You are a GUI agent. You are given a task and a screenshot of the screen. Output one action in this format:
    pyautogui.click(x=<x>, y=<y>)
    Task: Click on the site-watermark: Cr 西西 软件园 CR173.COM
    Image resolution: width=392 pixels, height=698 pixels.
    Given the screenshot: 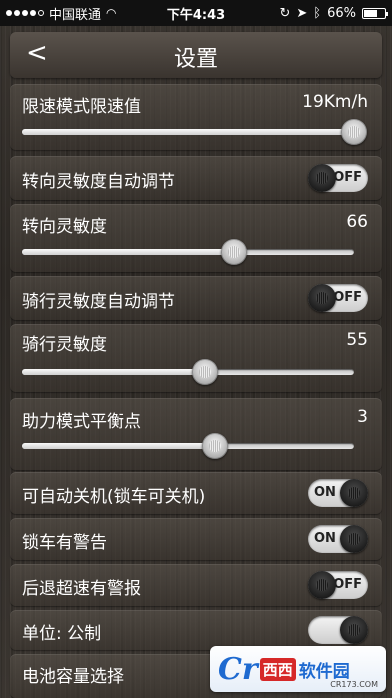 What is the action you would take?
    pyautogui.click(x=298, y=669)
    